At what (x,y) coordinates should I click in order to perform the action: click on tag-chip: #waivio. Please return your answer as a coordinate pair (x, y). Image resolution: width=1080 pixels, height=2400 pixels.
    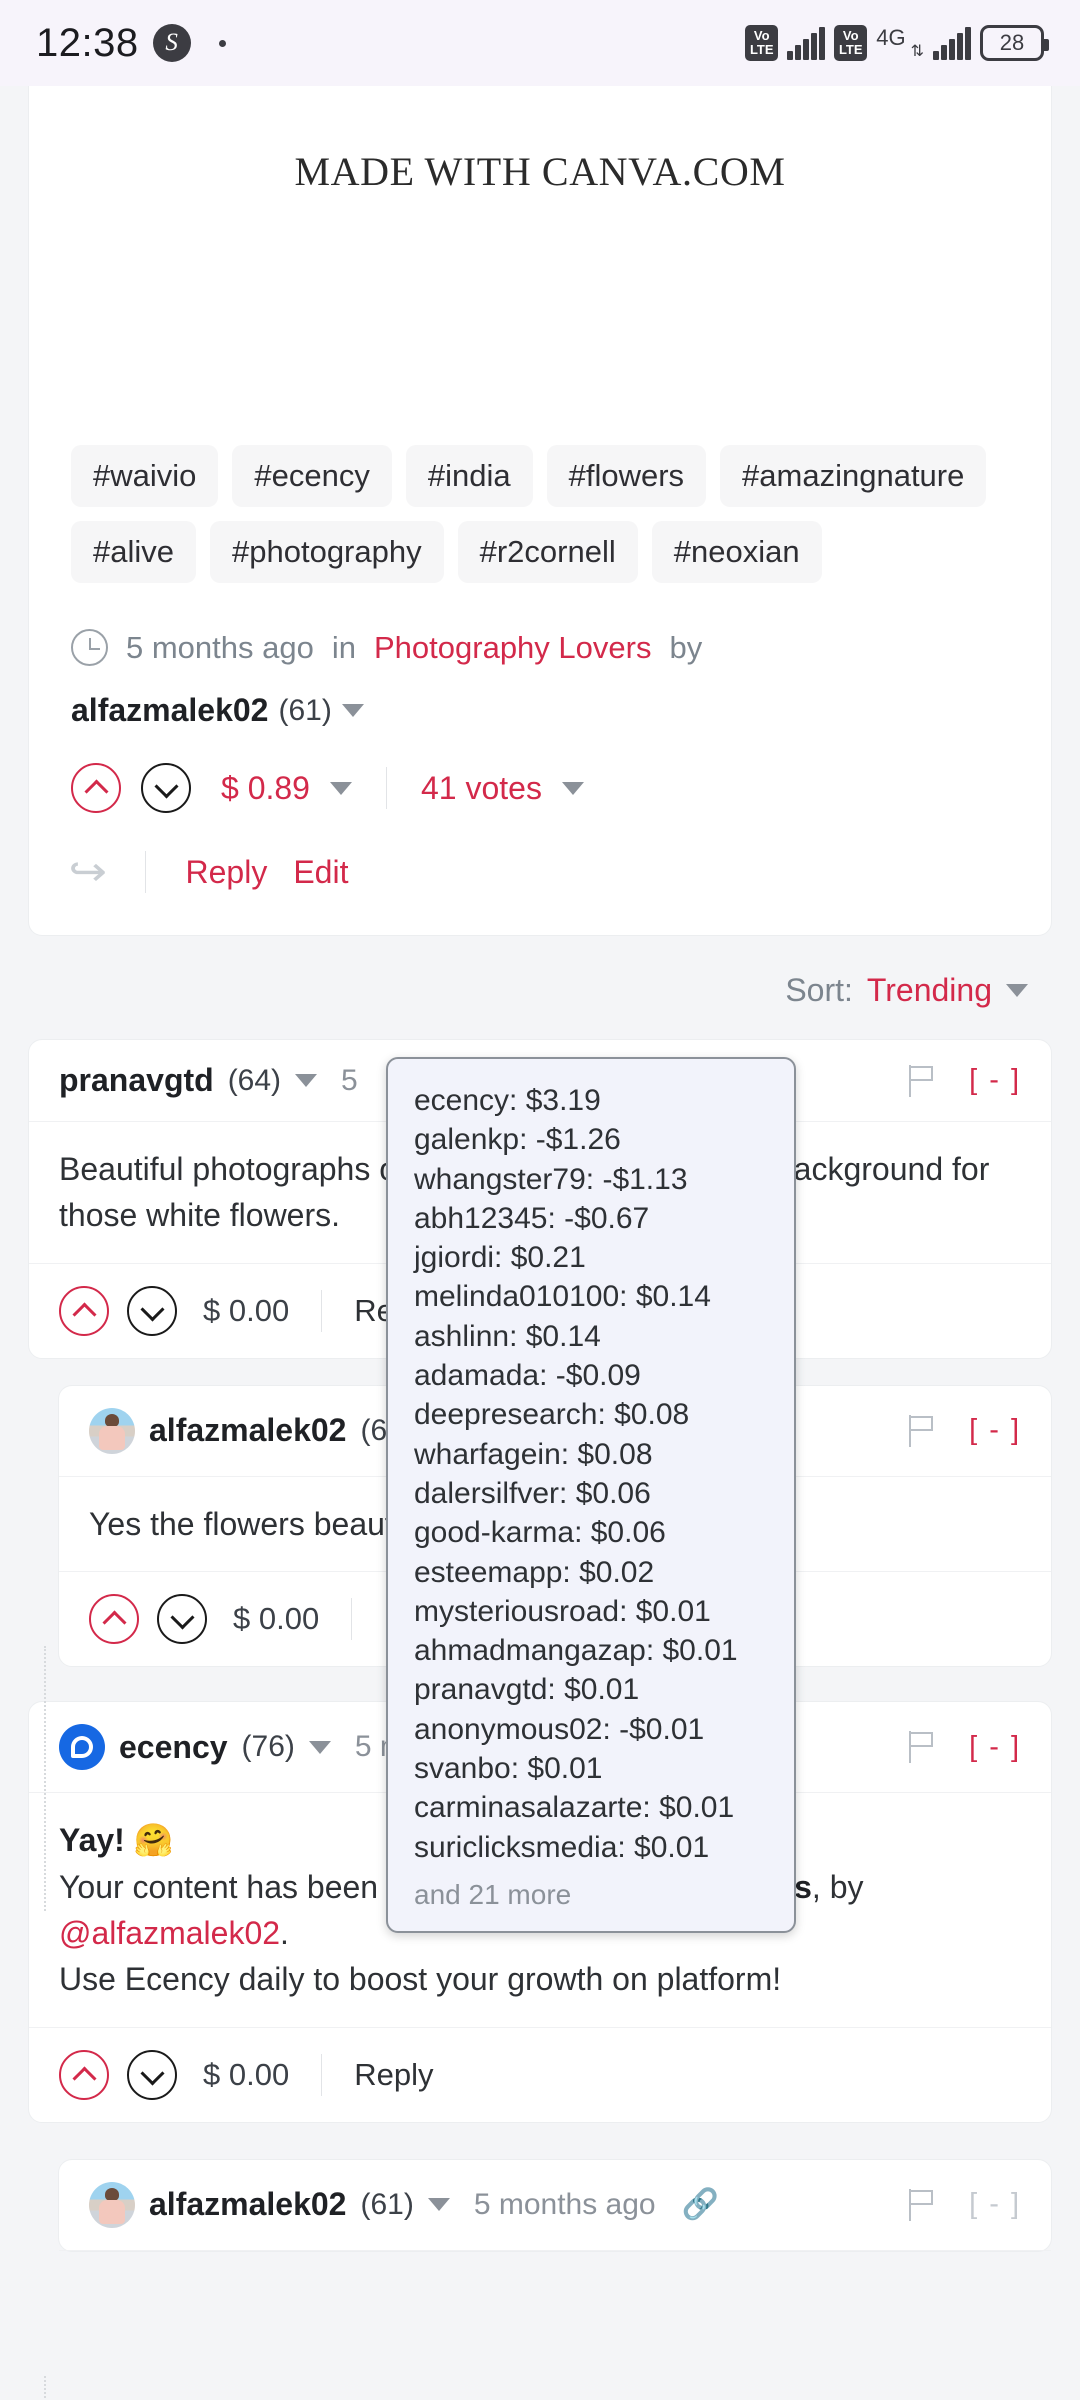
    Looking at the image, I should click on (145, 476).